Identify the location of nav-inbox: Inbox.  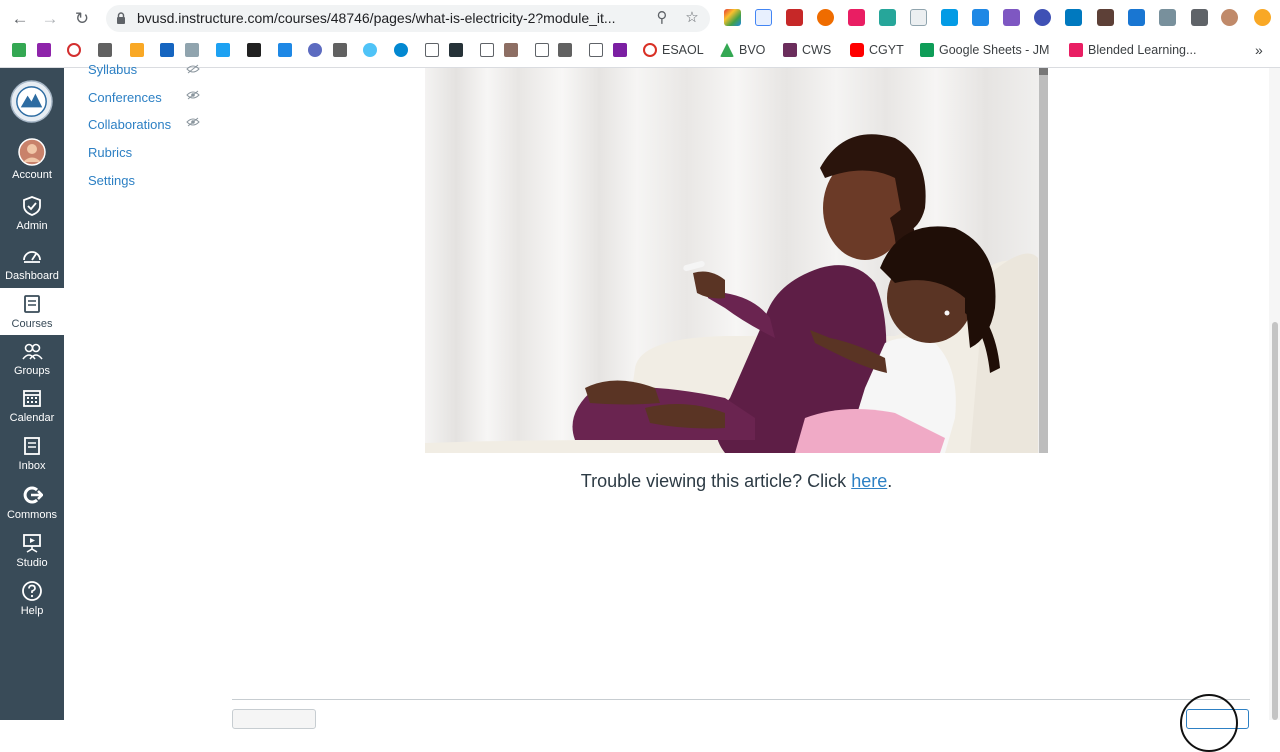
(32, 459).